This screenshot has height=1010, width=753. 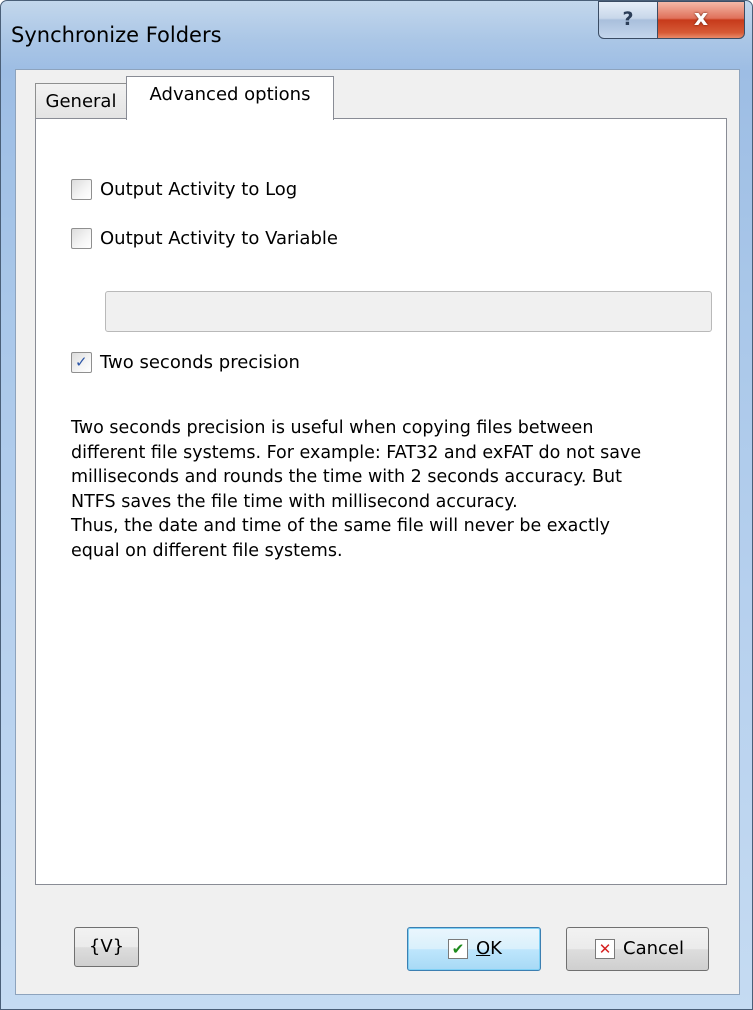 I want to click on output-variable-label: Output Activity to Variable, so click(x=219, y=239).